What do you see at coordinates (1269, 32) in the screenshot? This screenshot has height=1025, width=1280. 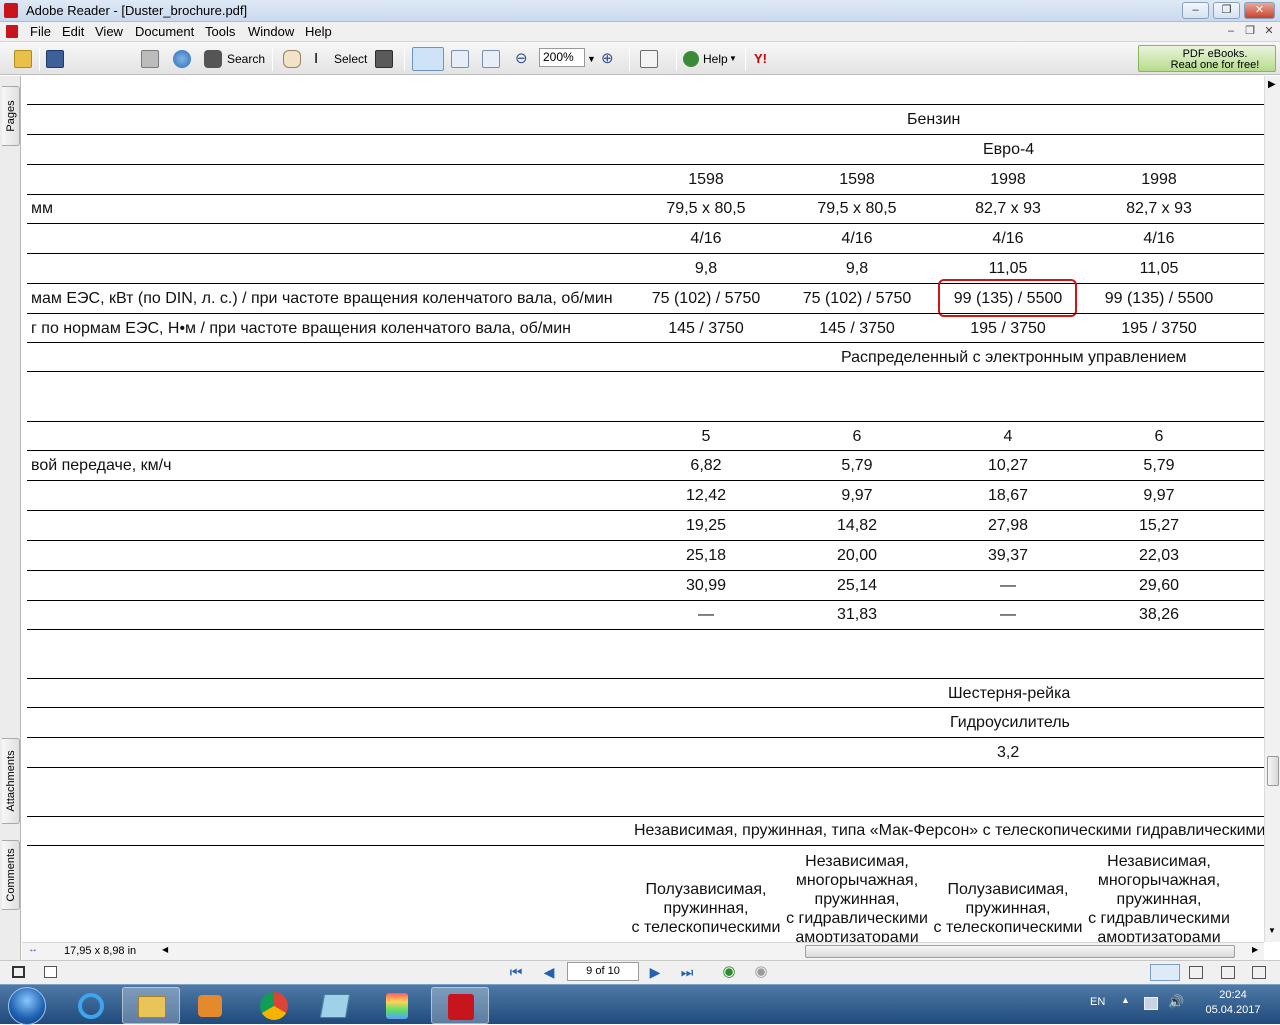 I see `doc-close-button: ✕` at bounding box center [1269, 32].